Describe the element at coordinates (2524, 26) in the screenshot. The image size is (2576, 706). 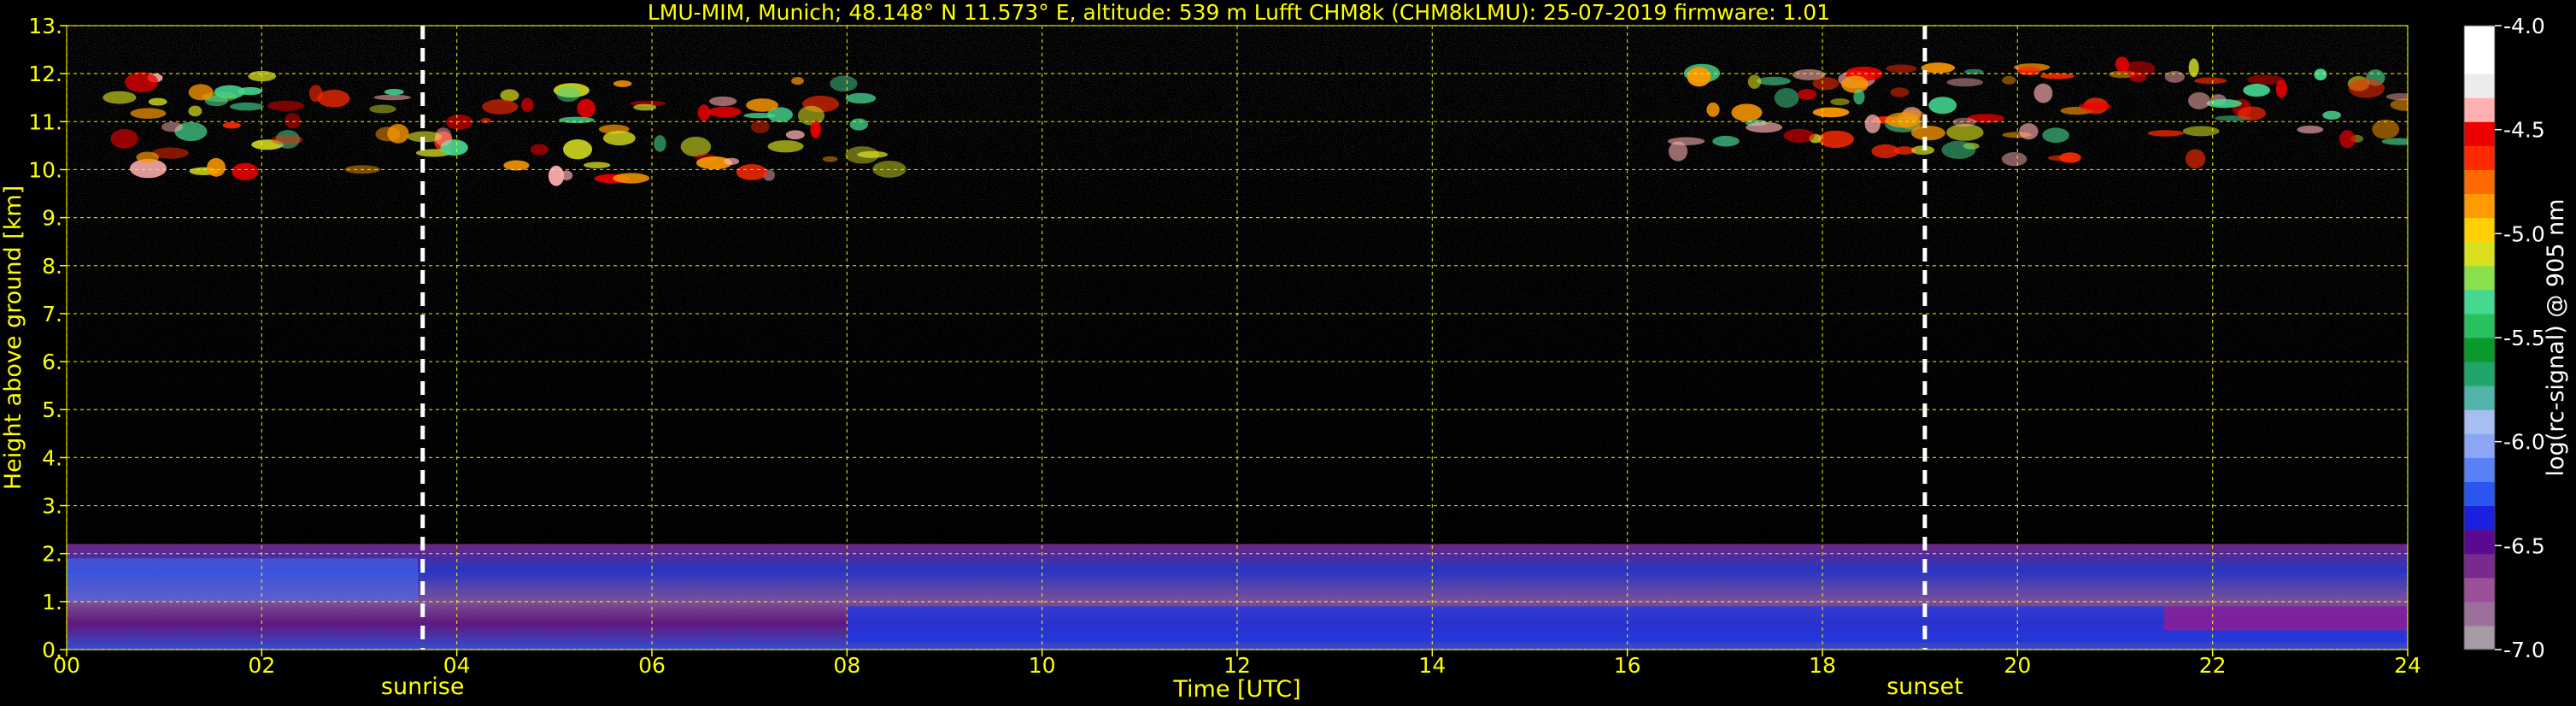
I see `colorbar-tick-label: -4.0` at that location.